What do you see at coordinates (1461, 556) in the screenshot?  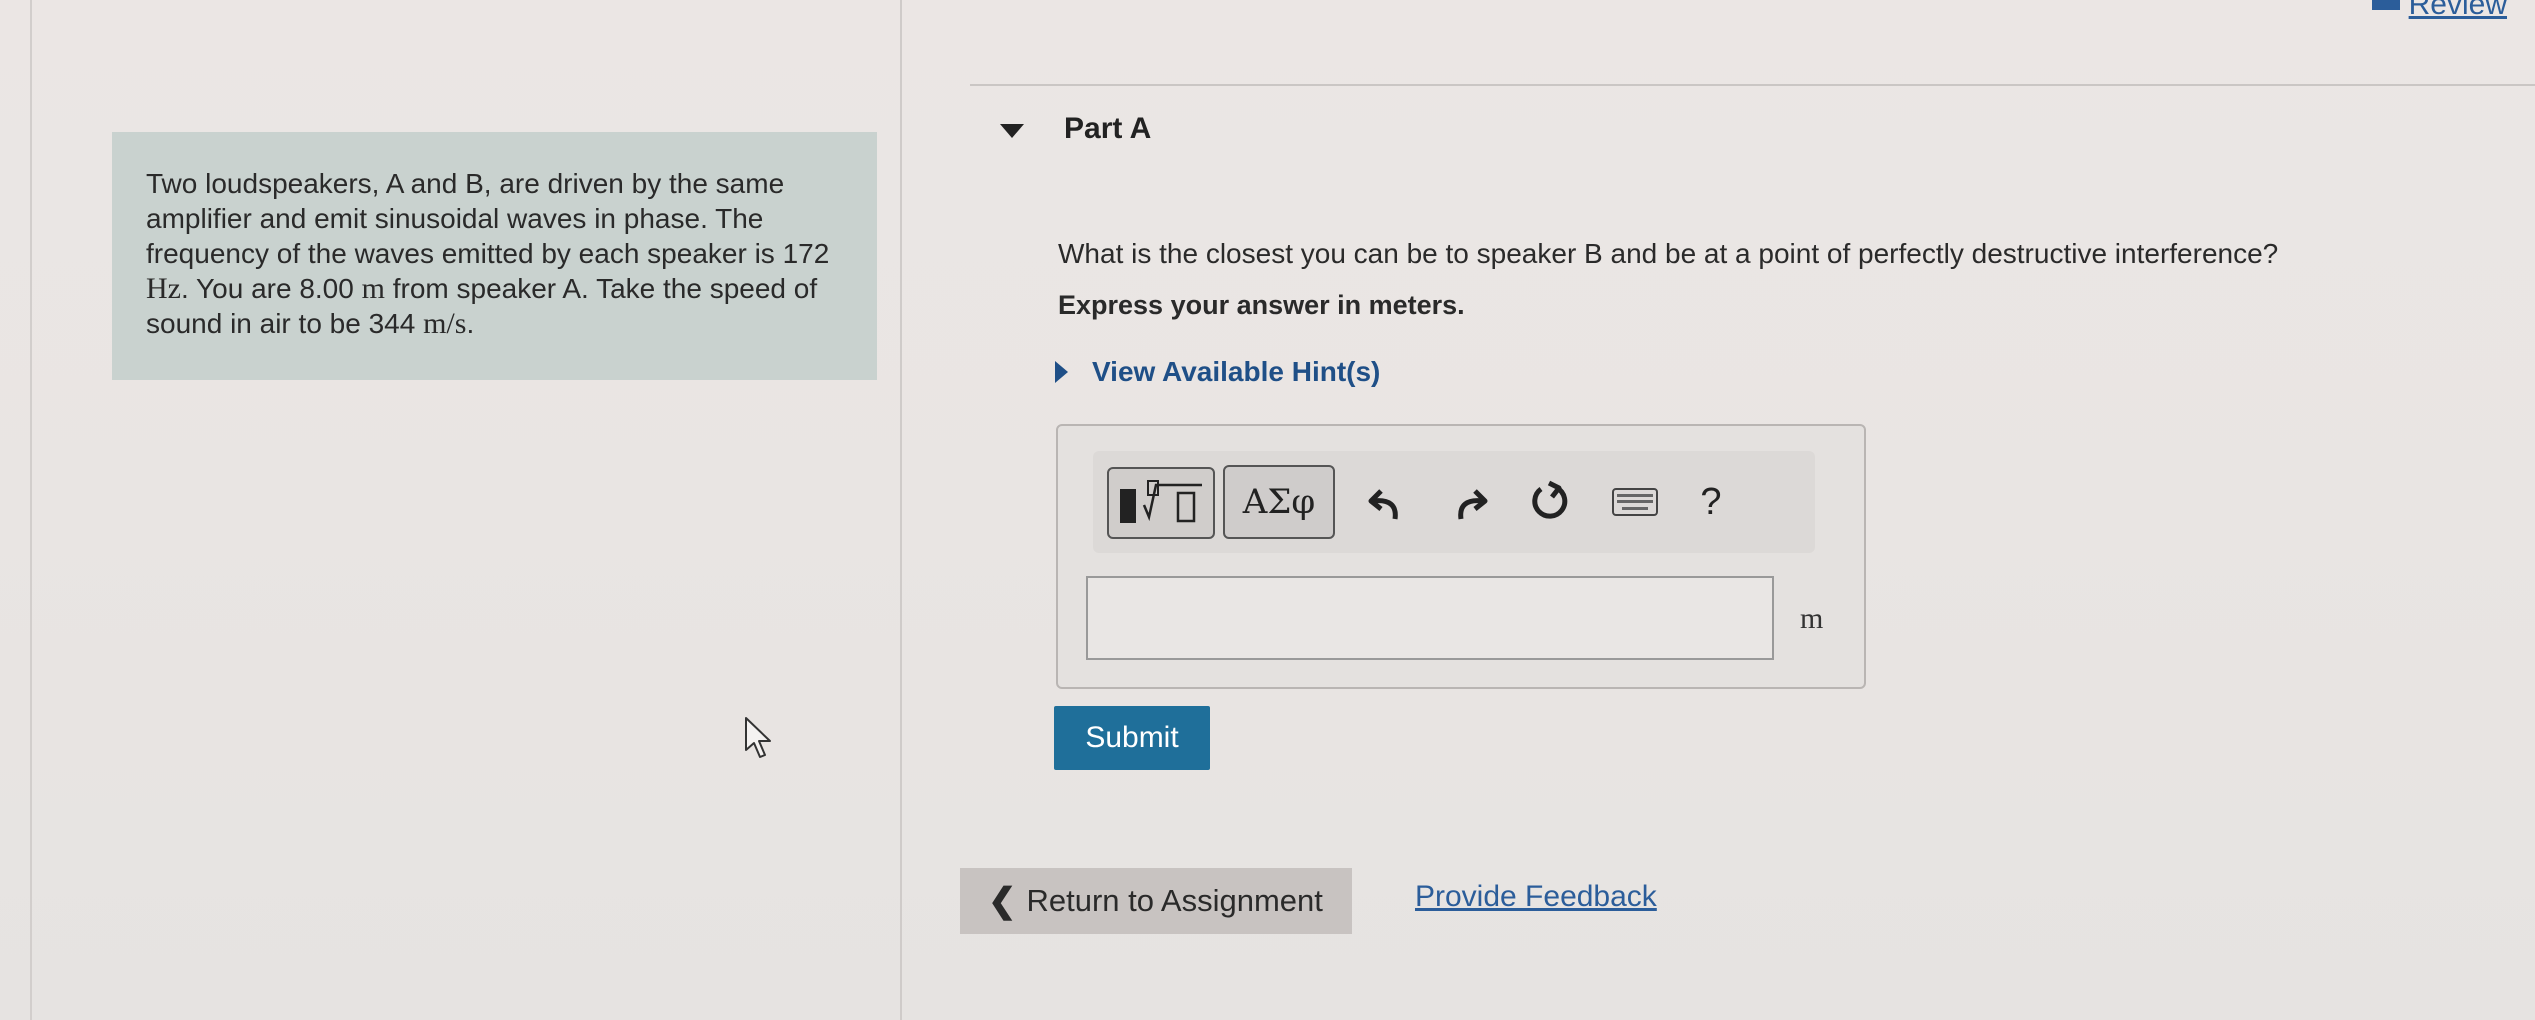 I see `answer-panel: ΑΣφ ? m` at bounding box center [1461, 556].